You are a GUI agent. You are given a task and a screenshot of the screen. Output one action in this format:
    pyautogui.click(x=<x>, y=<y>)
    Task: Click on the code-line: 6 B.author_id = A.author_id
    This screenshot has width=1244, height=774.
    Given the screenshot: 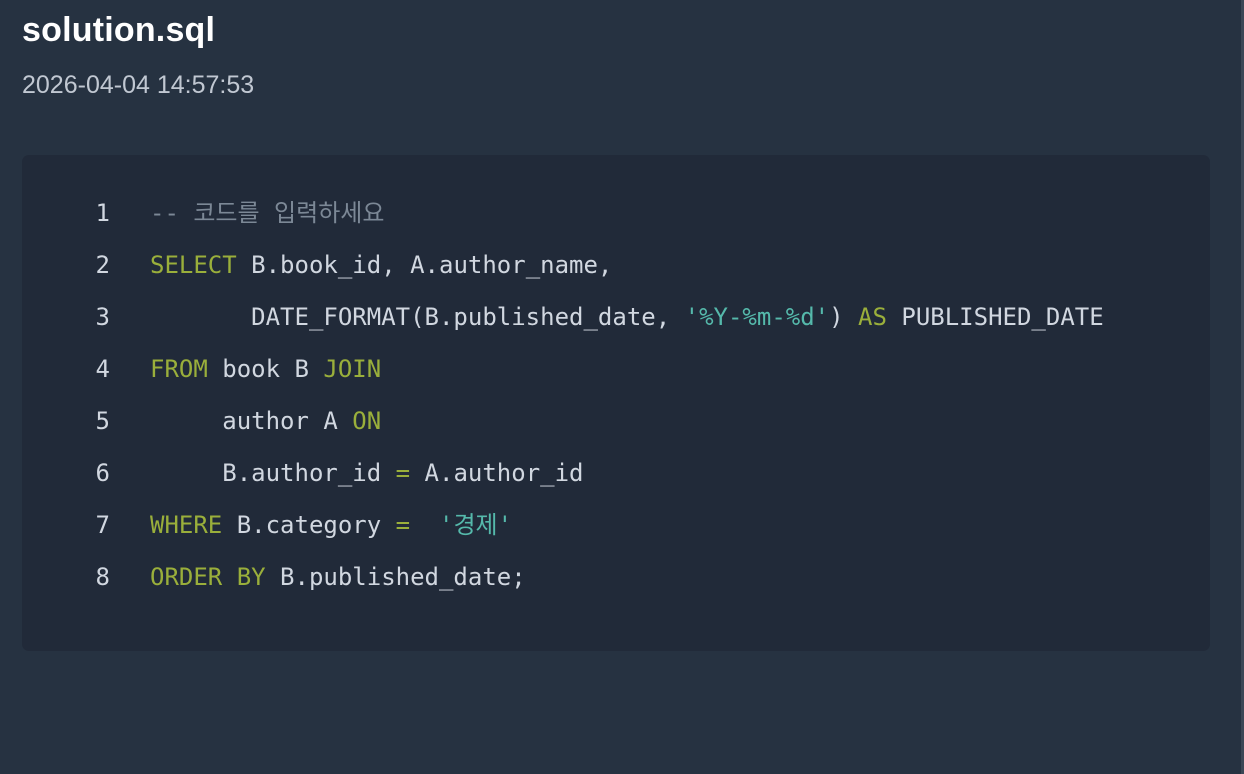 What is the action you would take?
    pyautogui.click(x=616, y=473)
    